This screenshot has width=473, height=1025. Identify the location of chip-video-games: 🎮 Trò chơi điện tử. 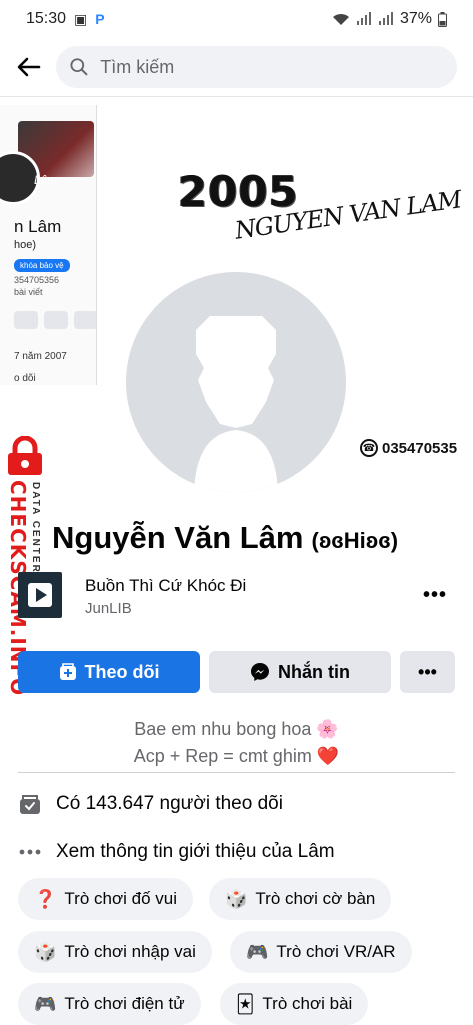
(109, 1004).